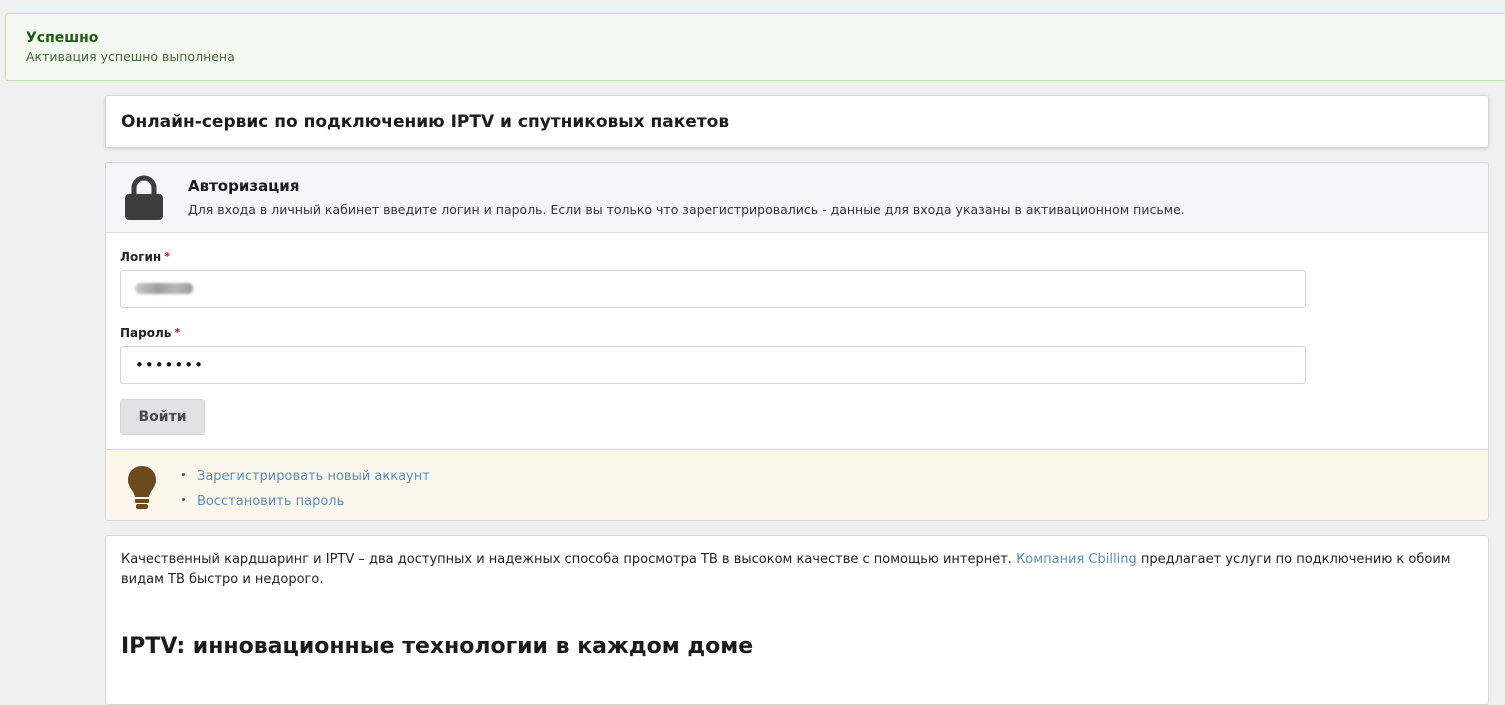 This screenshot has height=705, width=1505. Describe the element at coordinates (150, 333) in the screenshot. I see `password-label: Пароль *` at that location.